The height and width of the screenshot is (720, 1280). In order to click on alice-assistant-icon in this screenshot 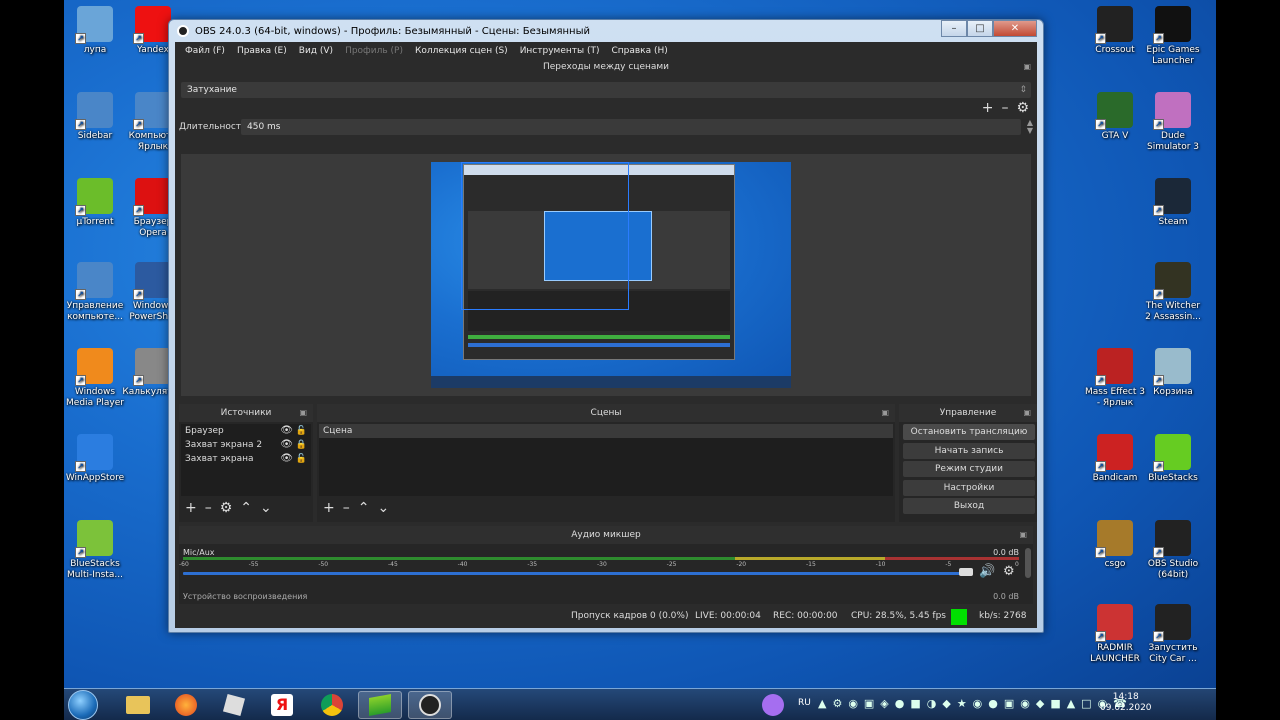, I will do `click(773, 705)`.